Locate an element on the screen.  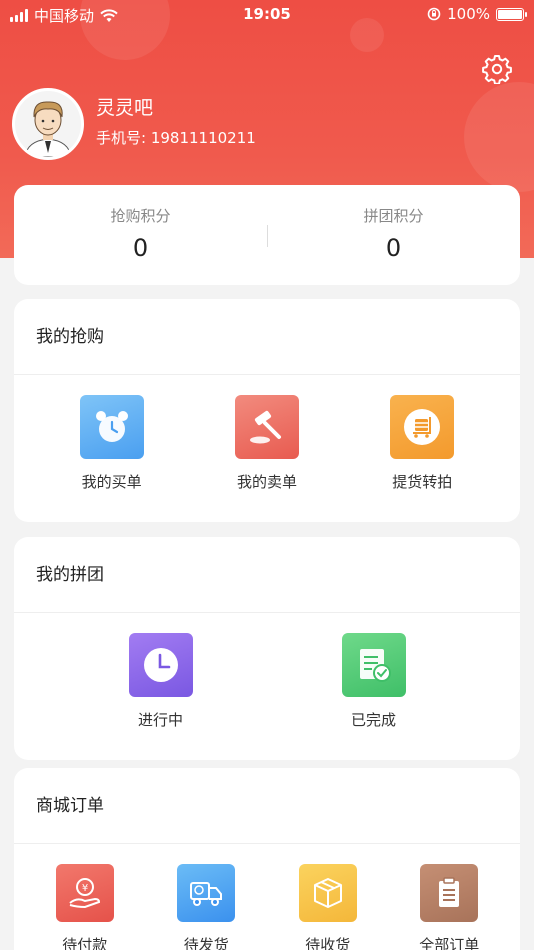
orientation-lock-icon is located at coordinates (434, 14).